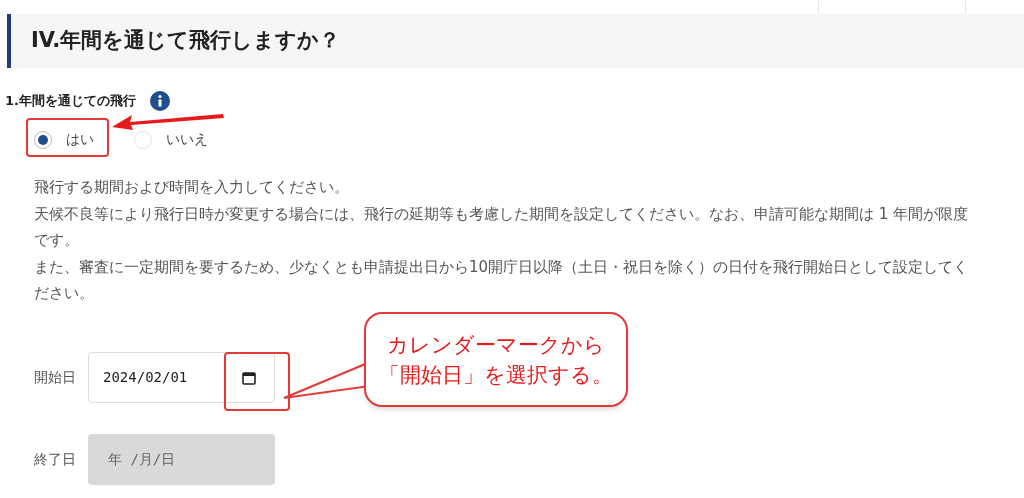 Image resolution: width=1024 pixels, height=498 pixels. Describe the element at coordinates (192, 187) in the screenshot. I see `instruction-text: 飛行する期間および時間を入力してください。` at that location.